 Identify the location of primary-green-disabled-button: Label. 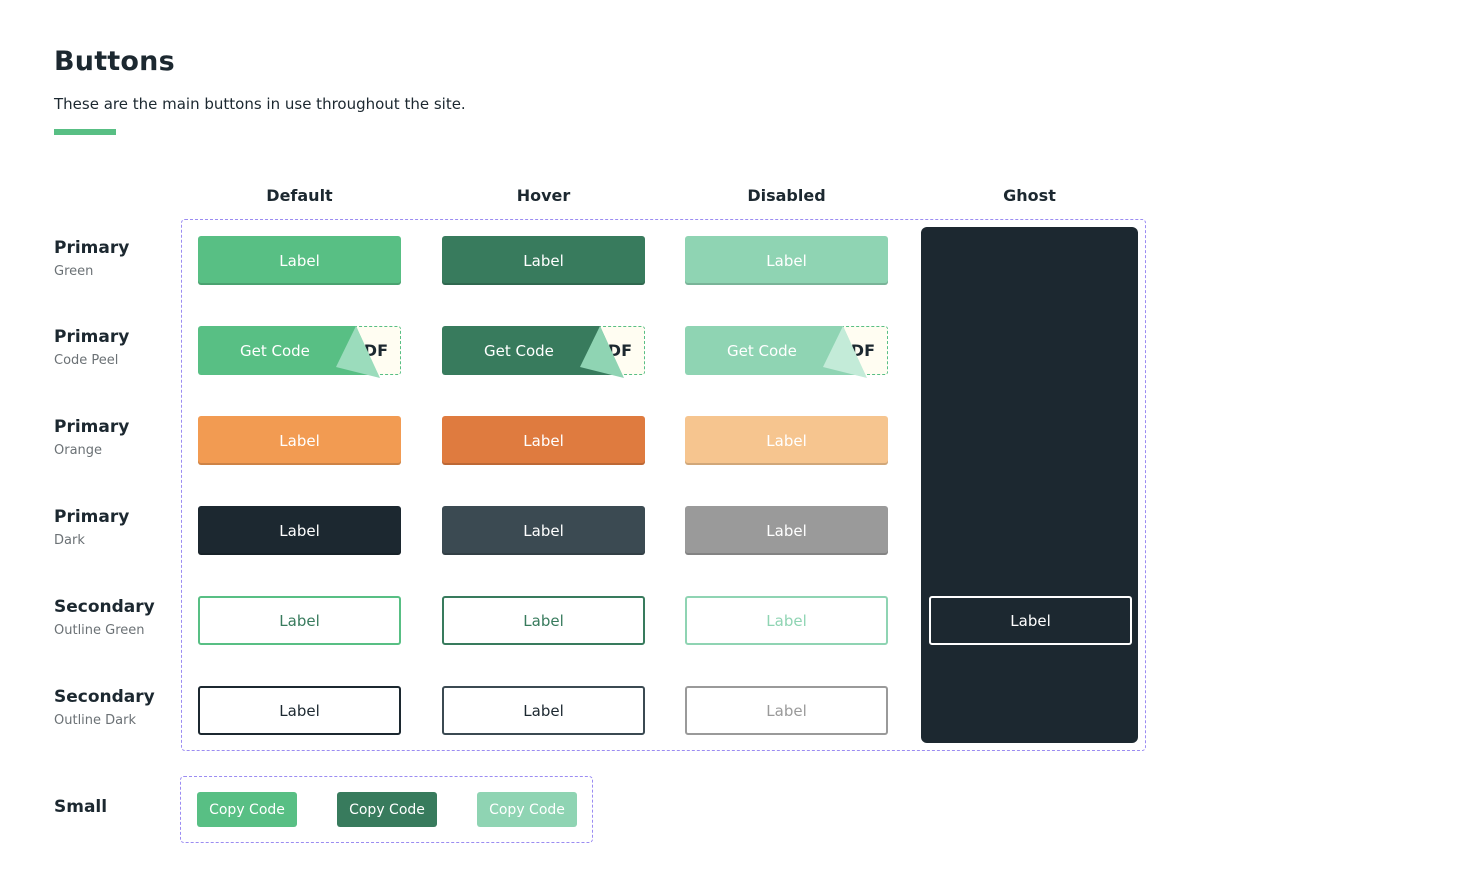
(786, 260).